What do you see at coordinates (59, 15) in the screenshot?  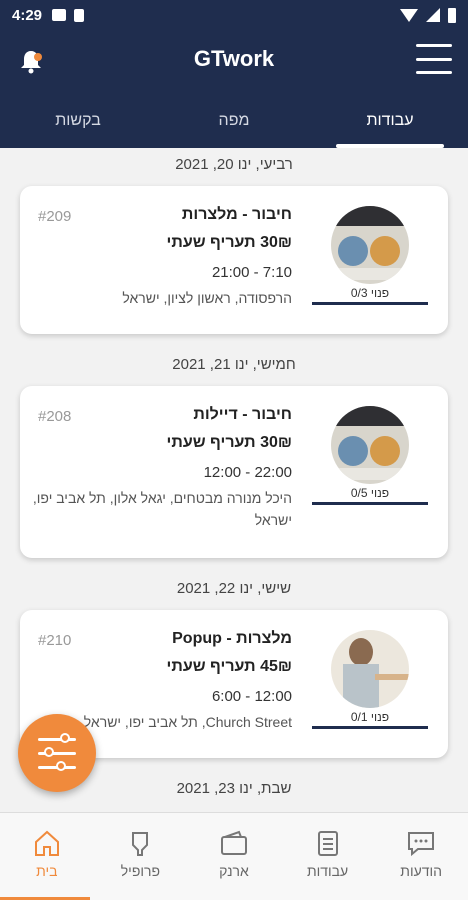 I see `gmail-icon` at bounding box center [59, 15].